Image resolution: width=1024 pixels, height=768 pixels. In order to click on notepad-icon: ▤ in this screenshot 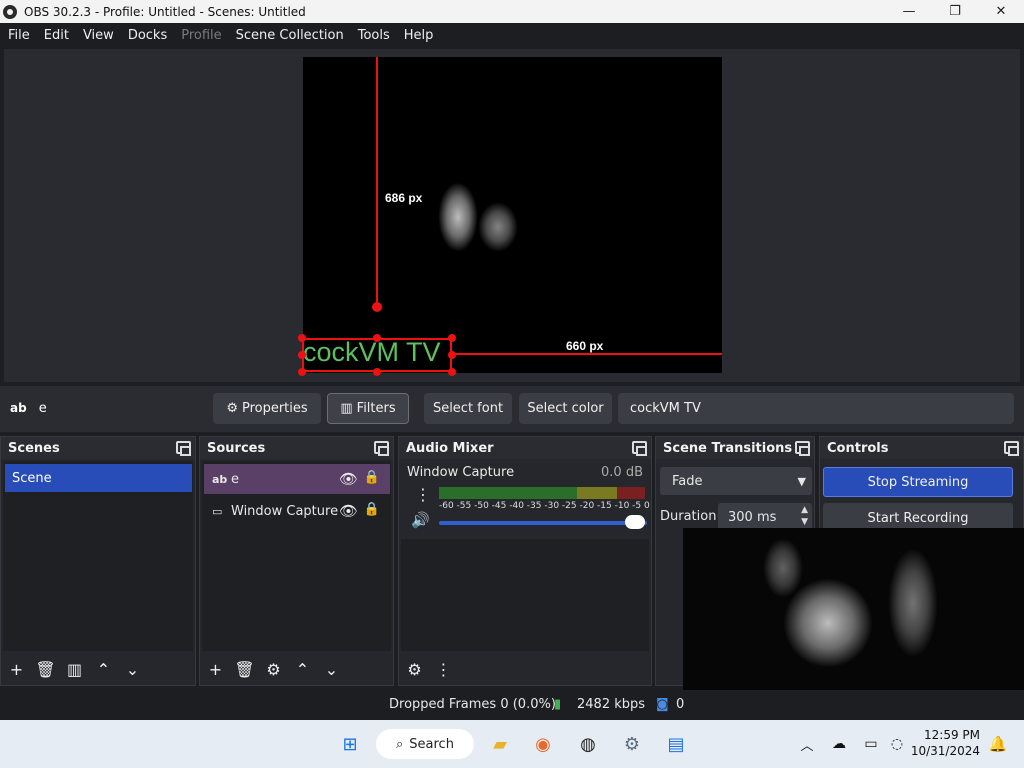, I will do `click(676, 744)`.